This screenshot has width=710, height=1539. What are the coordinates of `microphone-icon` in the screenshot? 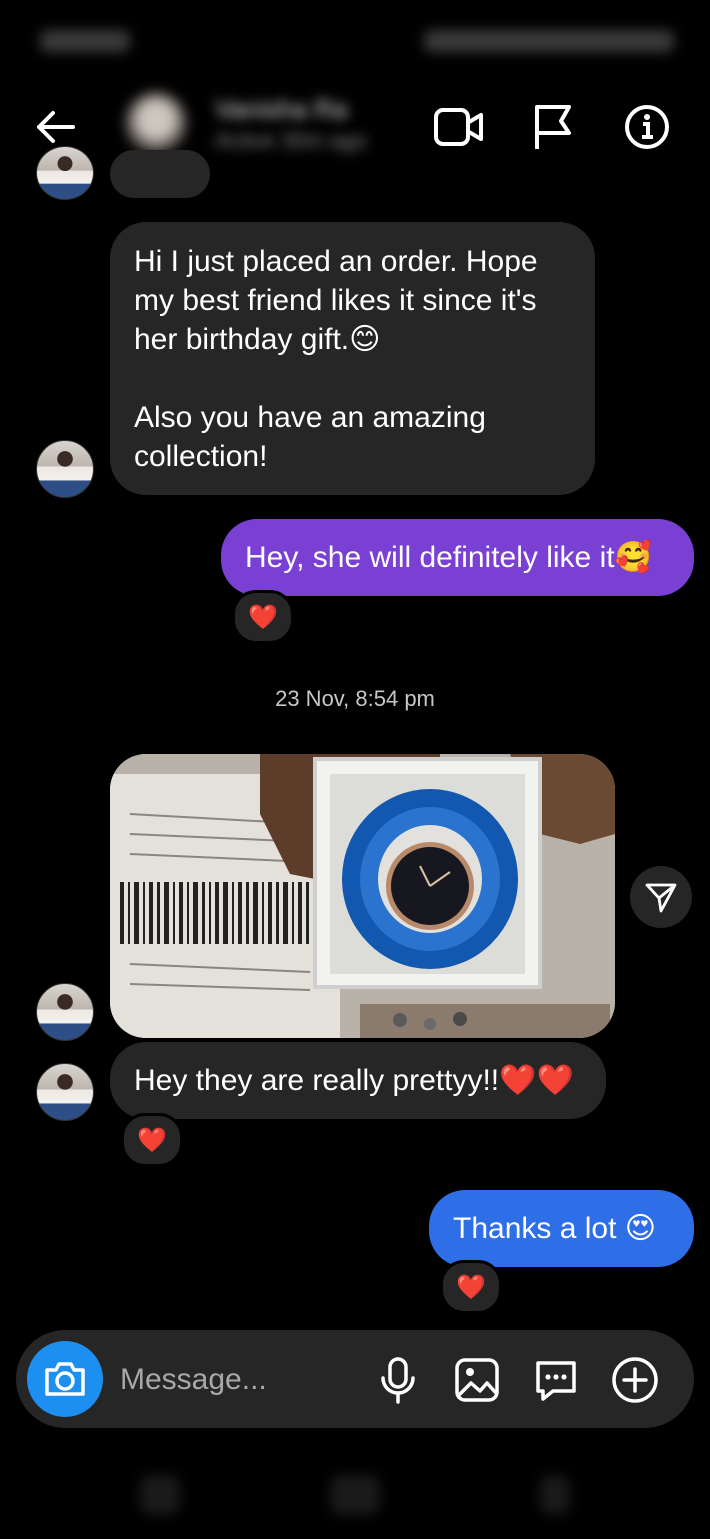 It's located at (398, 1380).